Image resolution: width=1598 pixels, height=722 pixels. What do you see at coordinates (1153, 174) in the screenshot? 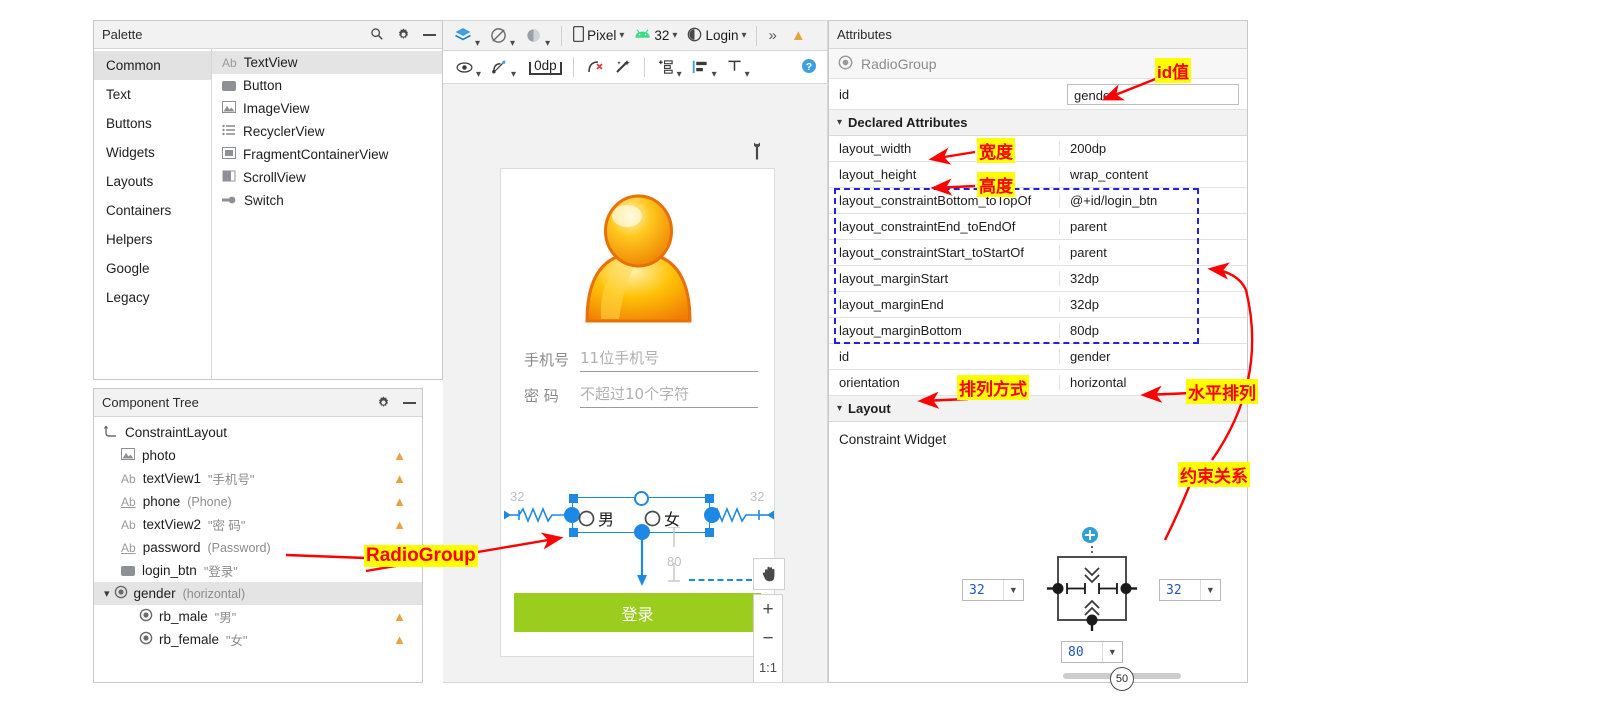
I see `attribute-value: wrap_content` at bounding box center [1153, 174].